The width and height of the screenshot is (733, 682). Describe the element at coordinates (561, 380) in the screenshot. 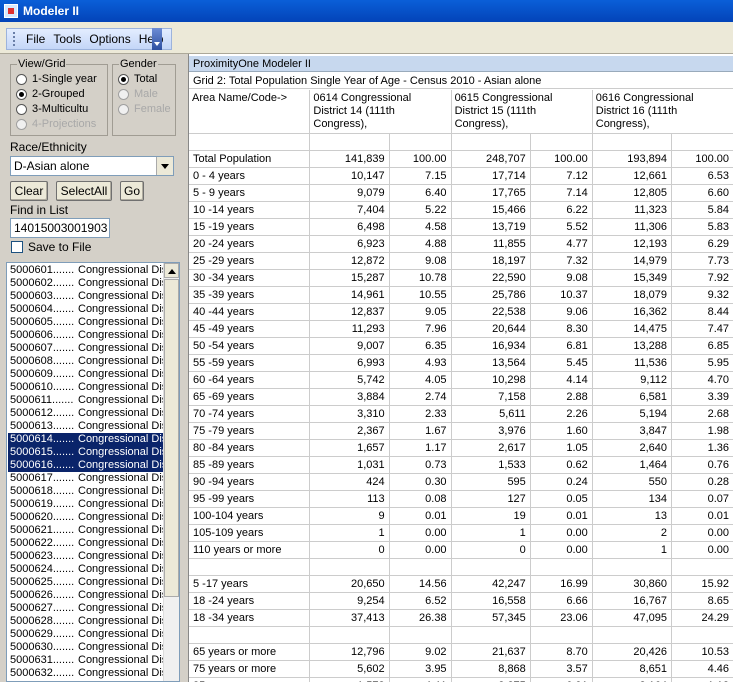

I see `cell-percent: 4.14` at that location.